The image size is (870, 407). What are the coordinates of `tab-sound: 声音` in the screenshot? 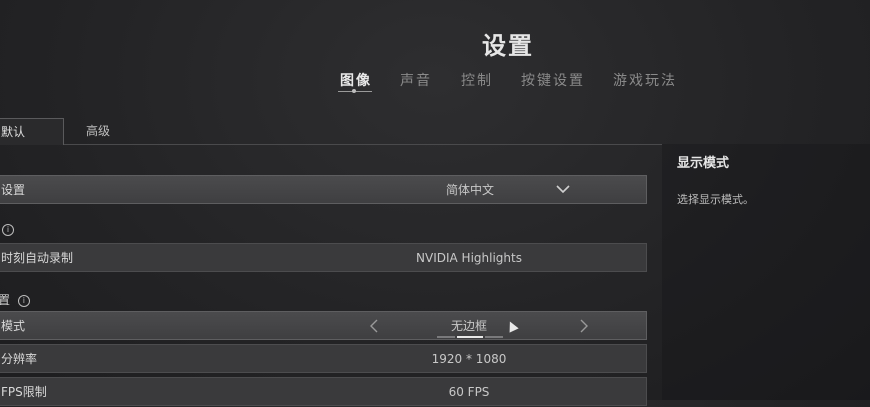 It's located at (416, 80).